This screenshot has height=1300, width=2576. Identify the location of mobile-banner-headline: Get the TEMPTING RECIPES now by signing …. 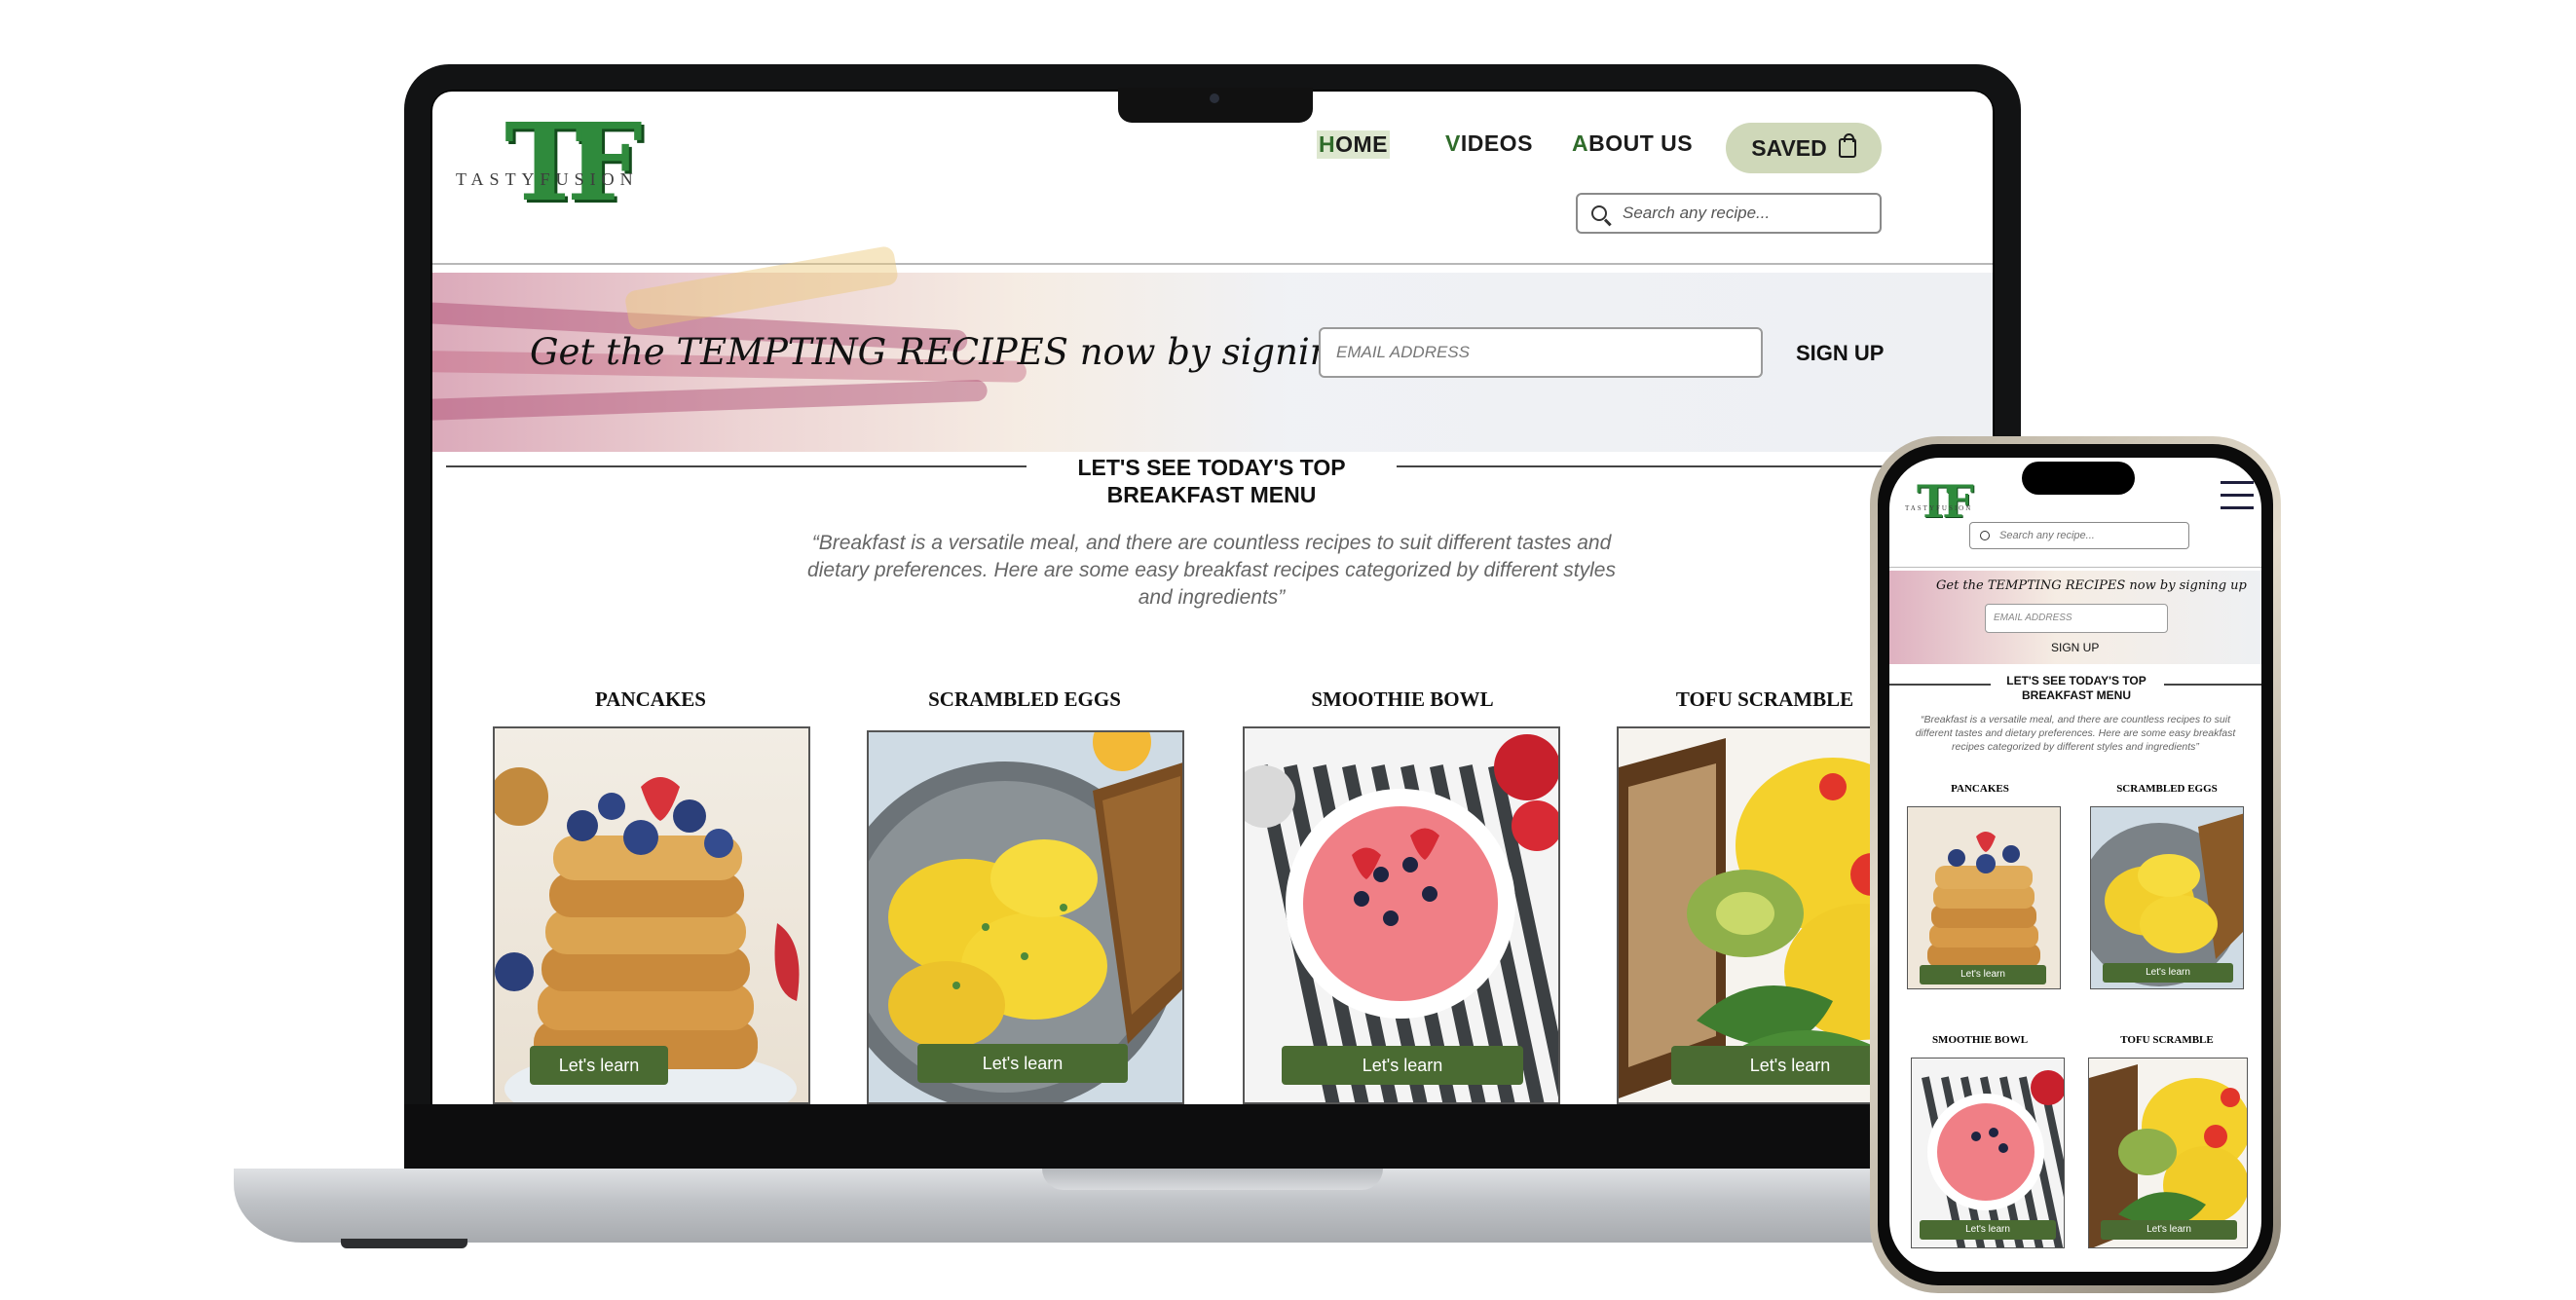
(2091, 585).